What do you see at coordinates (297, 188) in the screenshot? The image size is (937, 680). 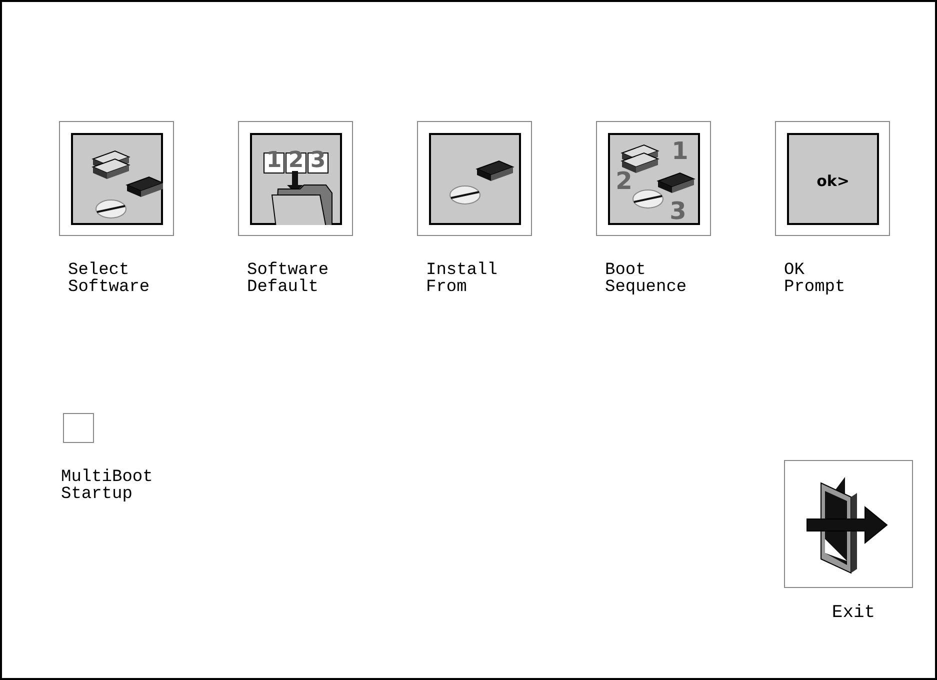 I see `folder-icon` at bounding box center [297, 188].